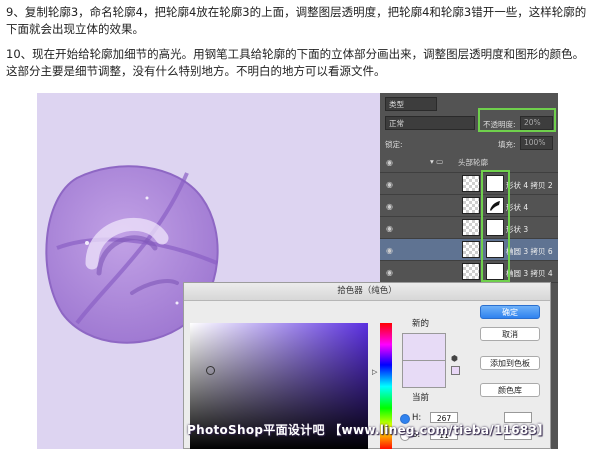  What do you see at coordinates (421, 324) in the screenshot?
I see `new-color-label: 新的` at bounding box center [421, 324].